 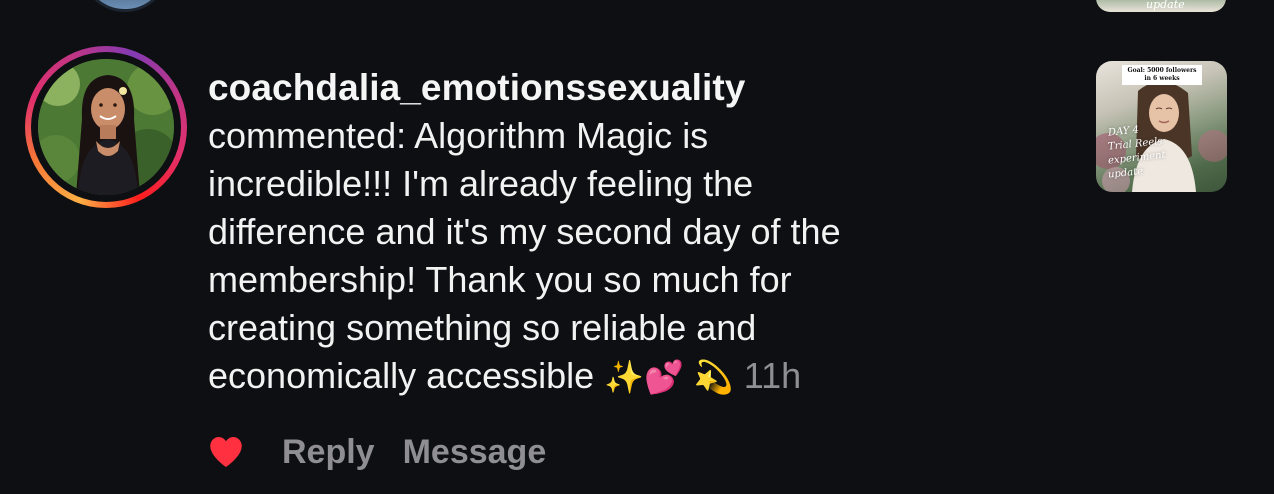 What do you see at coordinates (772, 375) in the screenshot?
I see `timestamp: 11h` at bounding box center [772, 375].